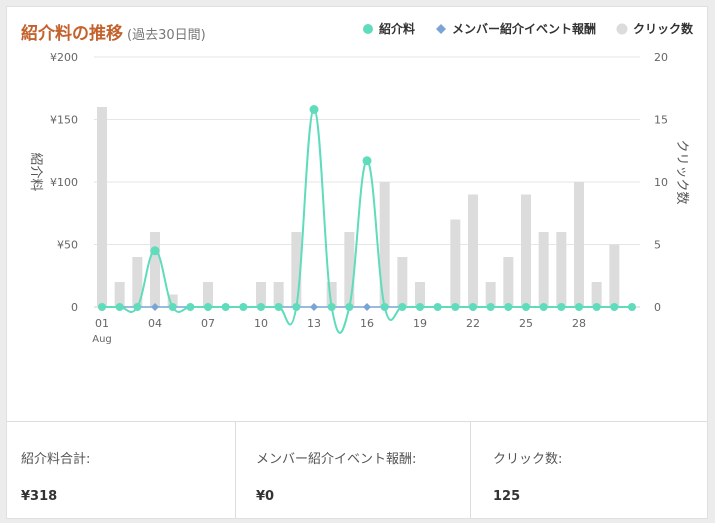  Describe the element at coordinates (56, 459) in the screenshot. I see `summary-label: 紹介料合計:` at that location.